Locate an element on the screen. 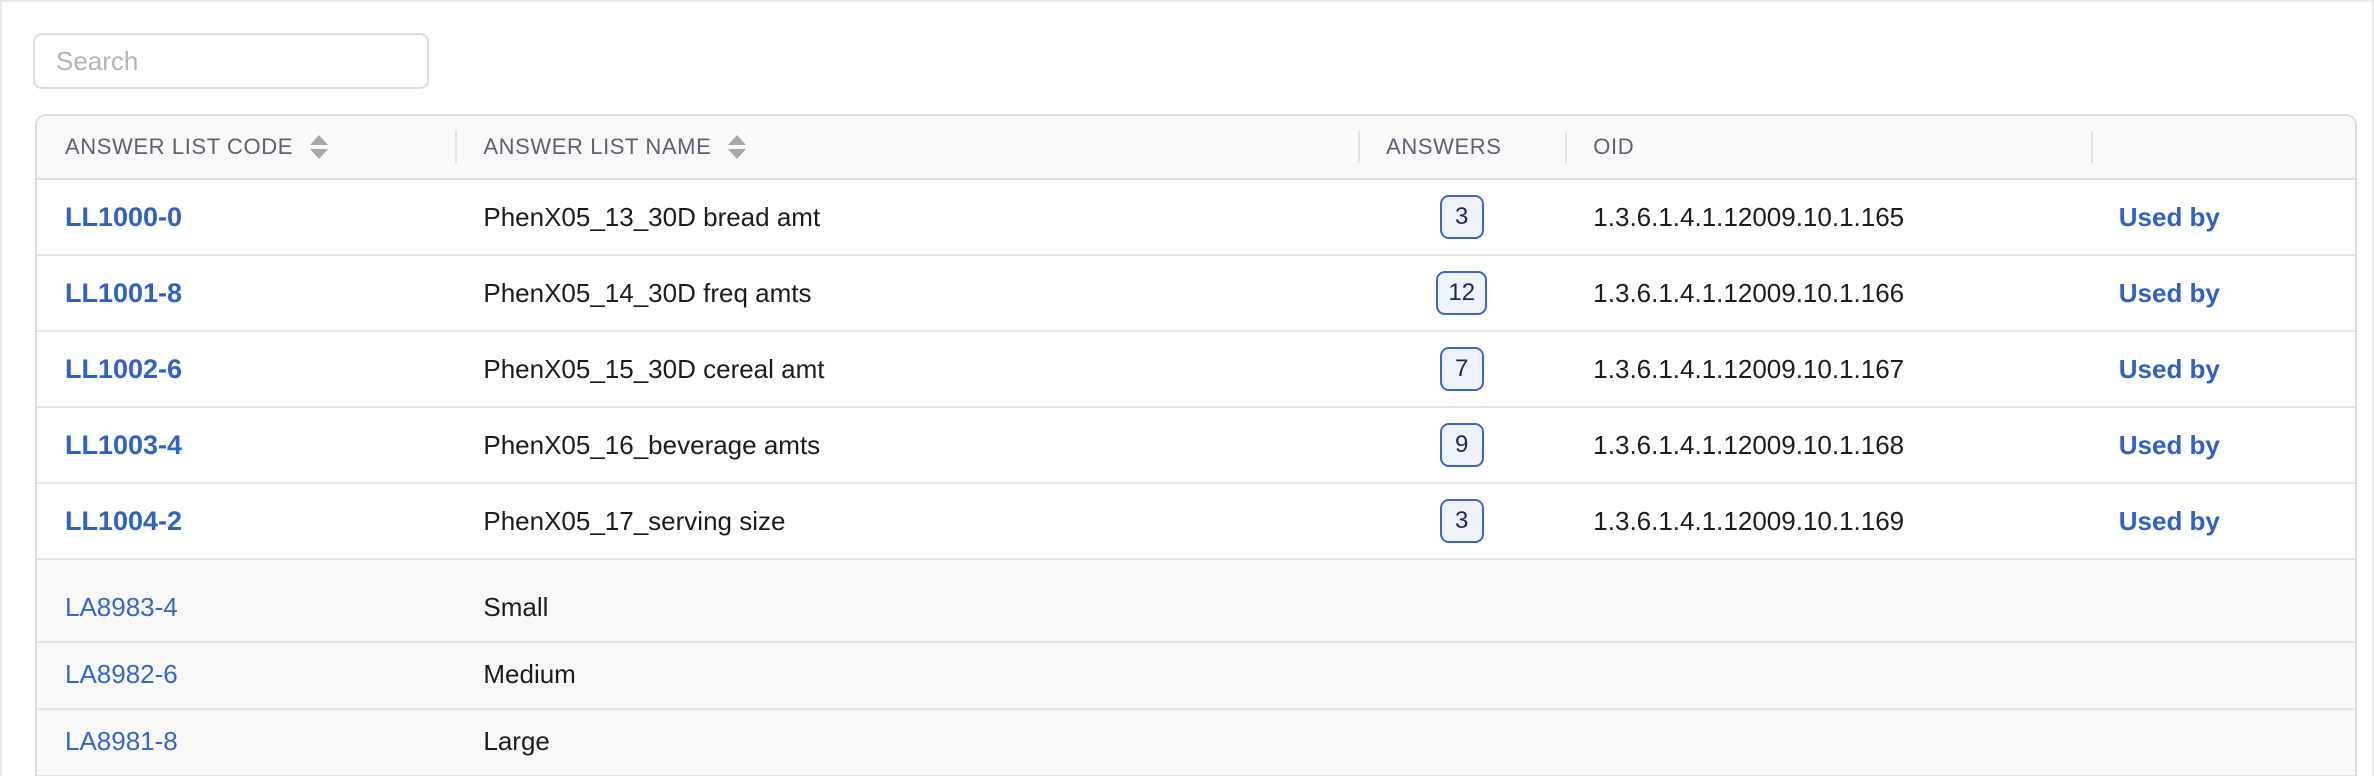  cell-oid: 1.3.6.1.4.1.12009.10.1.167 is located at coordinates (1828, 369).